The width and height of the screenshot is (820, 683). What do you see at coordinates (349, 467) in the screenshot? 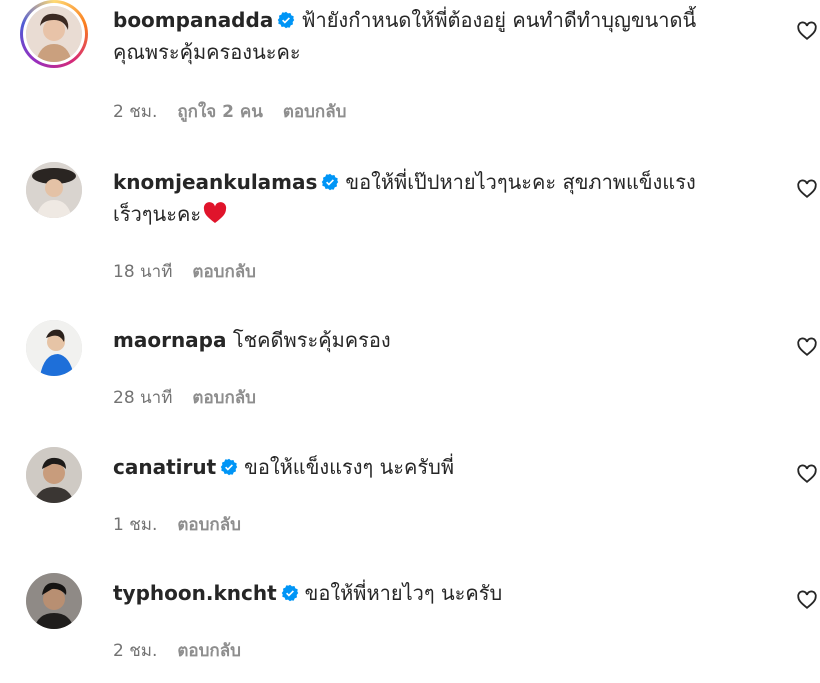
I see `comment-text: ขอให้แข็งแรงๆ นะครับพี่` at bounding box center [349, 467].